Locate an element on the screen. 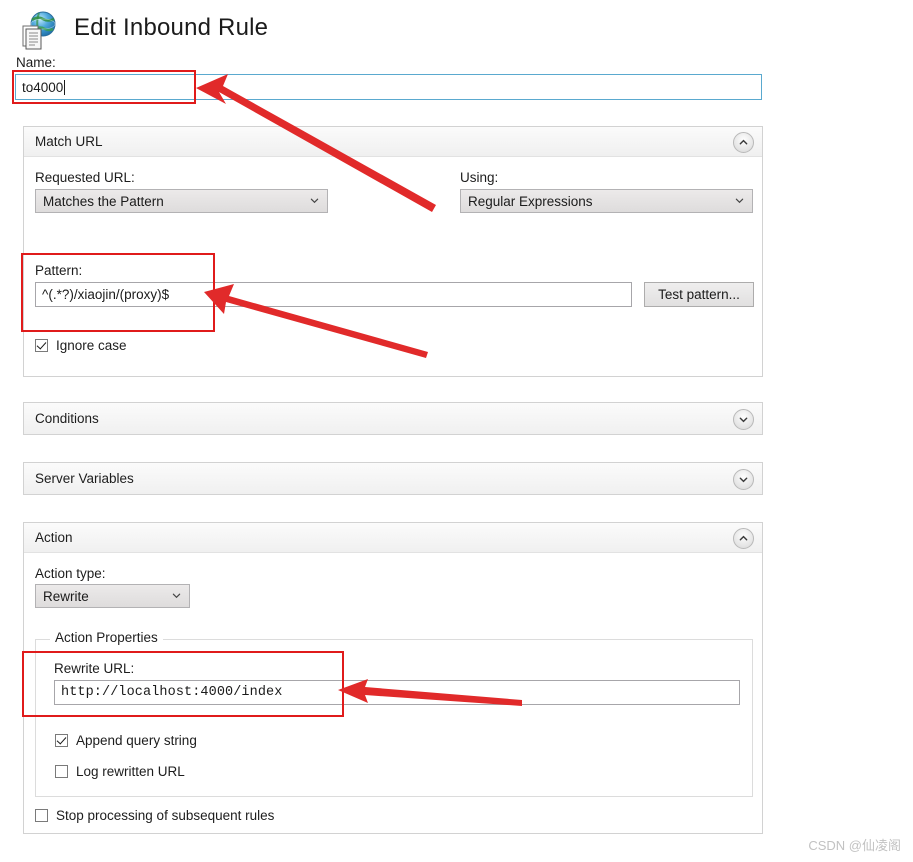 The width and height of the screenshot is (913, 862). using-select: Regular Expressions is located at coordinates (606, 201).